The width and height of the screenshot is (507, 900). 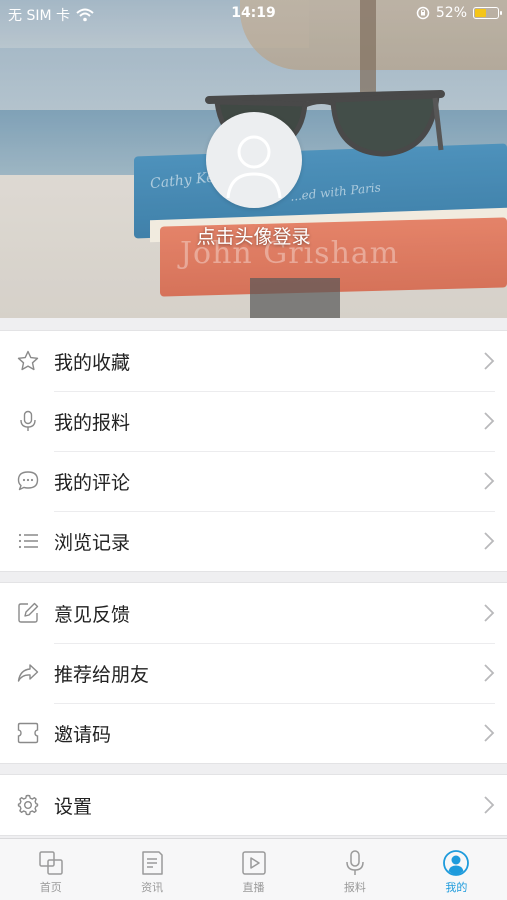 I want to click on list-icon, so click(x=28, y=541).